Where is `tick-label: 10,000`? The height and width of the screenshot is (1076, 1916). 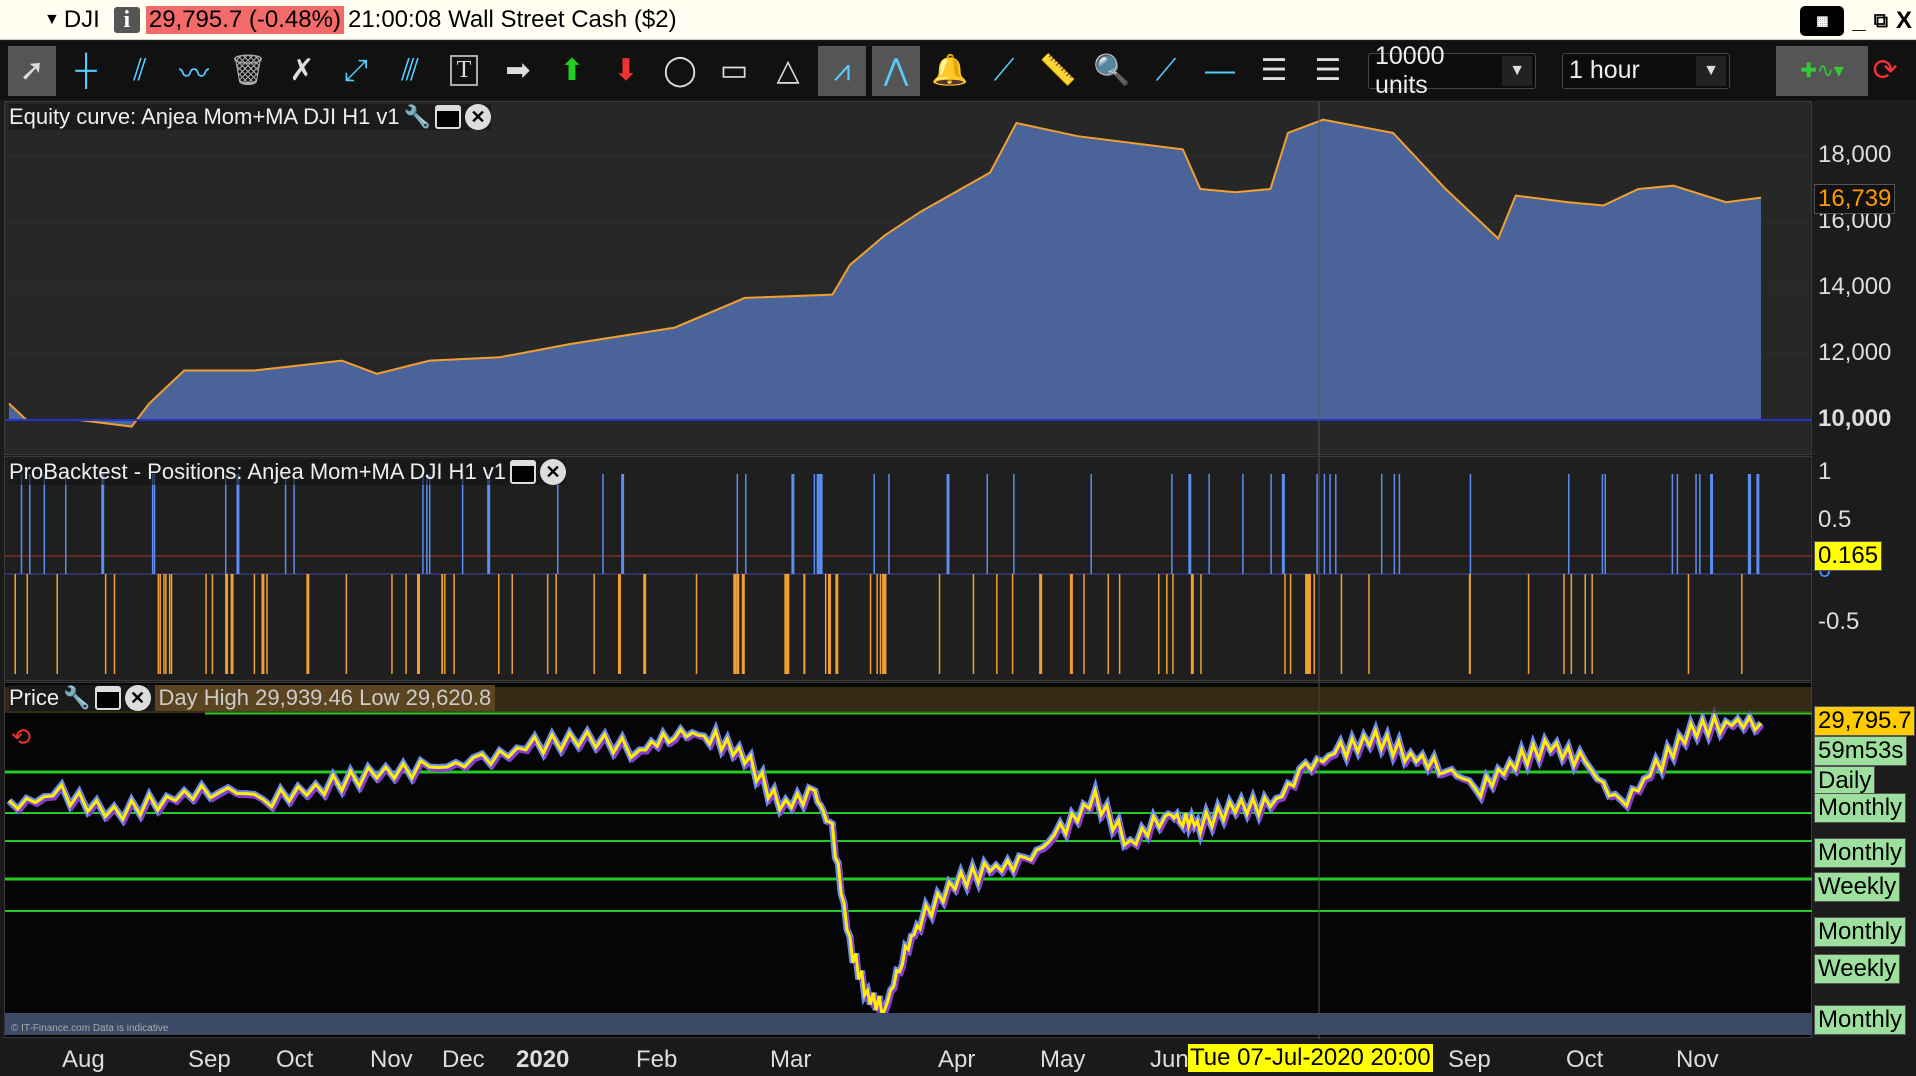 tick-label: 10,000 is located at coordinates (1855, 418).